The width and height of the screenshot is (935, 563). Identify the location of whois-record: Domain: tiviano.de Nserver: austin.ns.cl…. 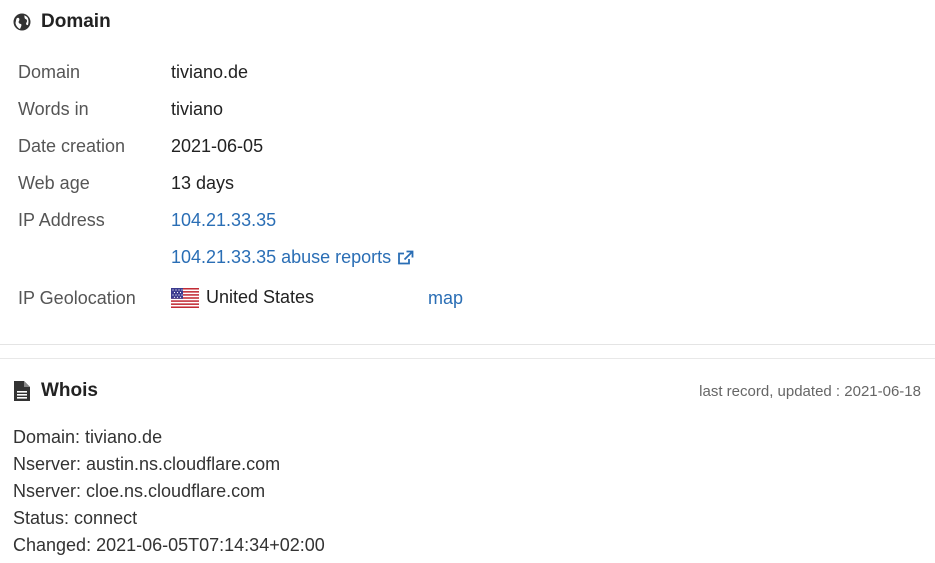
(169, 493).